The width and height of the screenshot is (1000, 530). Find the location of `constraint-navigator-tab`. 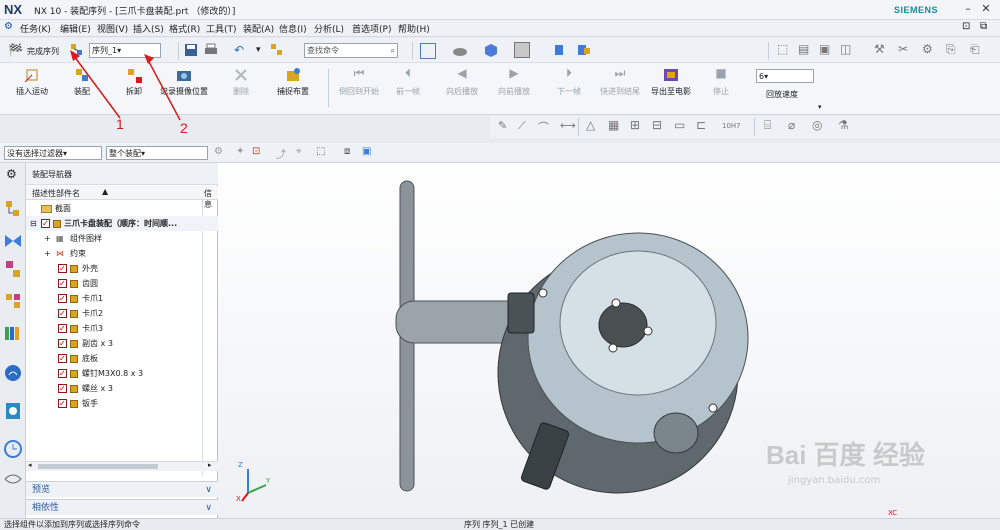

constraint-navigator-tab is located at coordinates (13, 241).